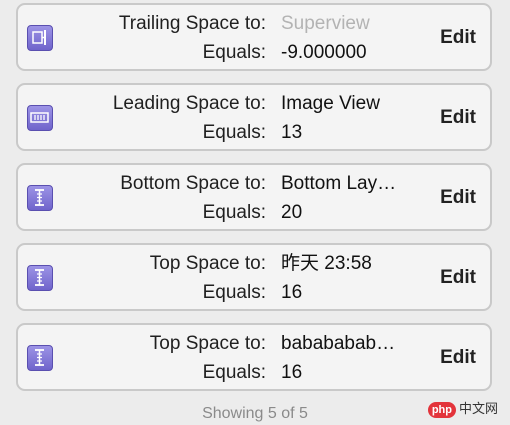 The height and width of the screenshot is (425, 510). Describe the element at coordinates (254, 357) in the screenshot. I see `constraint-row: Top Space to: babababab… Equals: 16 Edit` at that location.